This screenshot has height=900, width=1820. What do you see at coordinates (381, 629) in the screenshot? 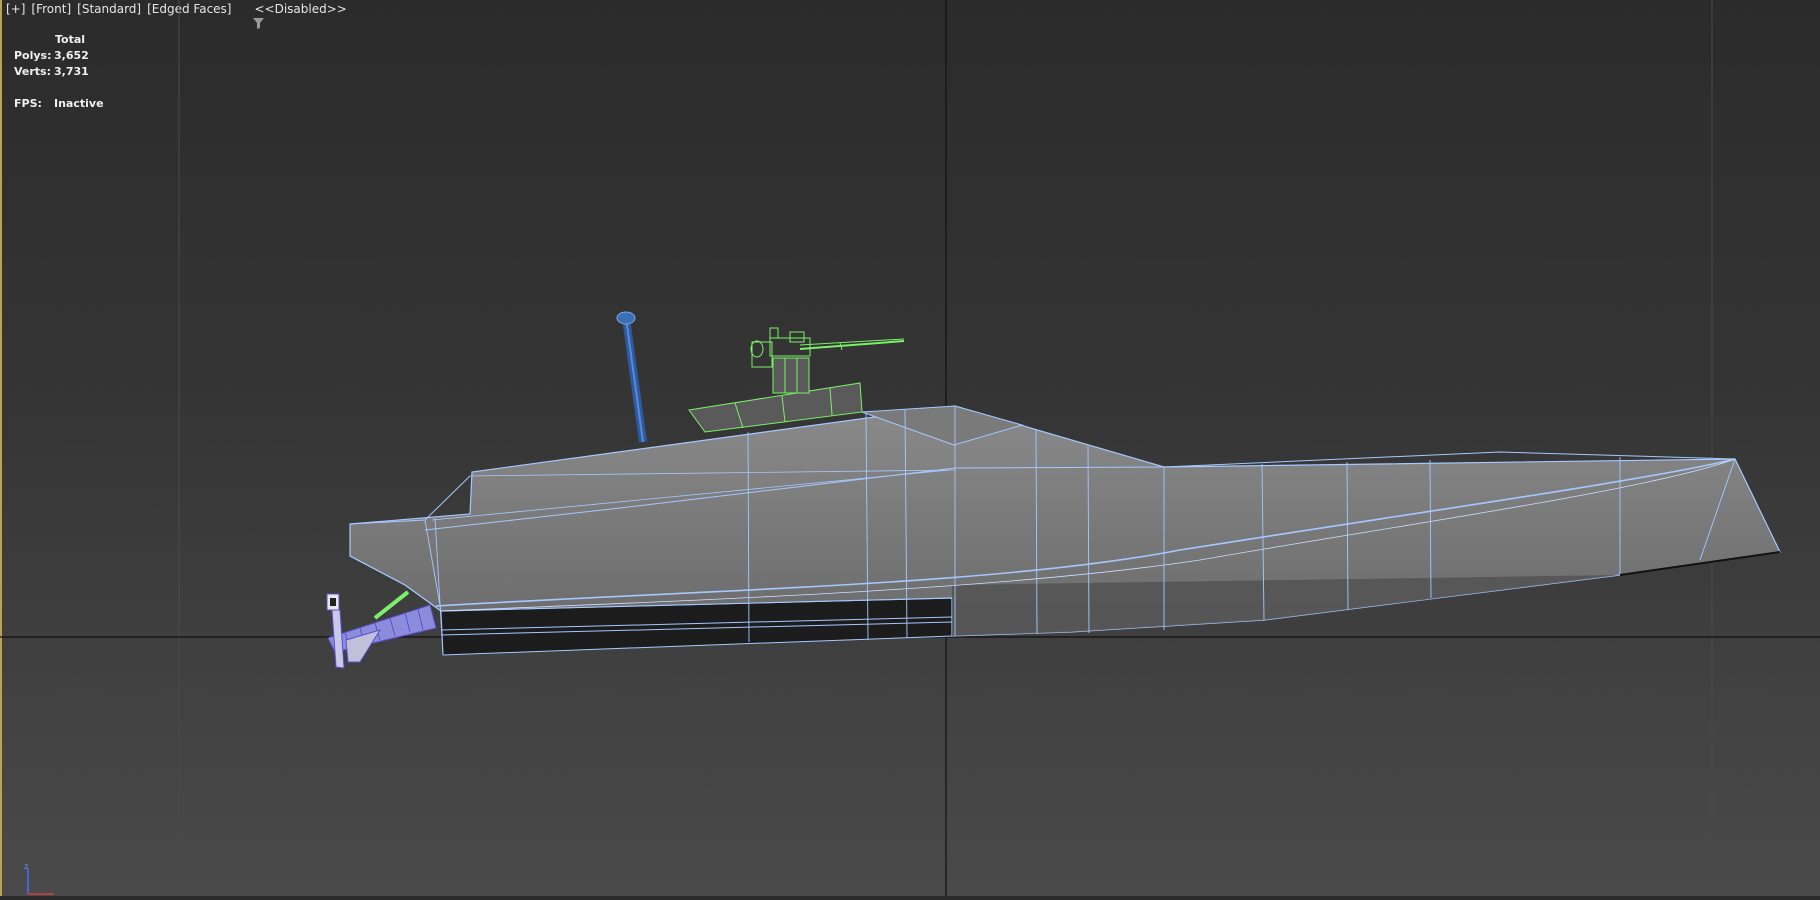
I see `propeller-assembly` at bounding box center [381, 629].